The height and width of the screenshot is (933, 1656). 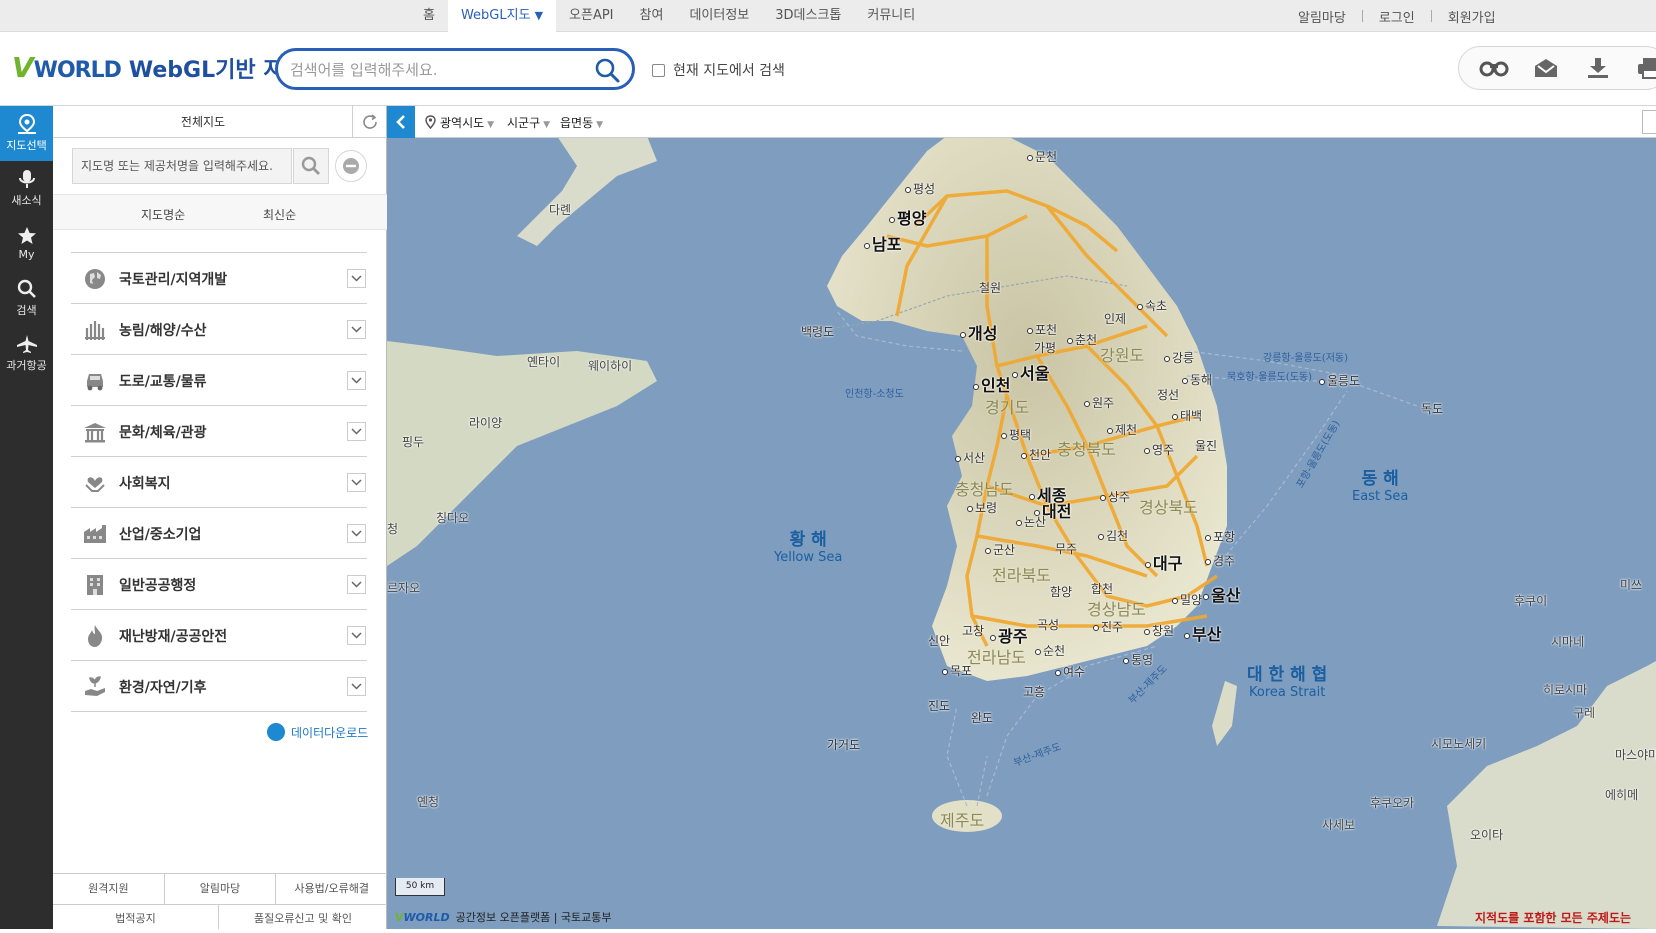 What do you see at coordinates (26, 298) in the screenshot?
I see `rail-search: 검색` at bounding box center [26, 298].